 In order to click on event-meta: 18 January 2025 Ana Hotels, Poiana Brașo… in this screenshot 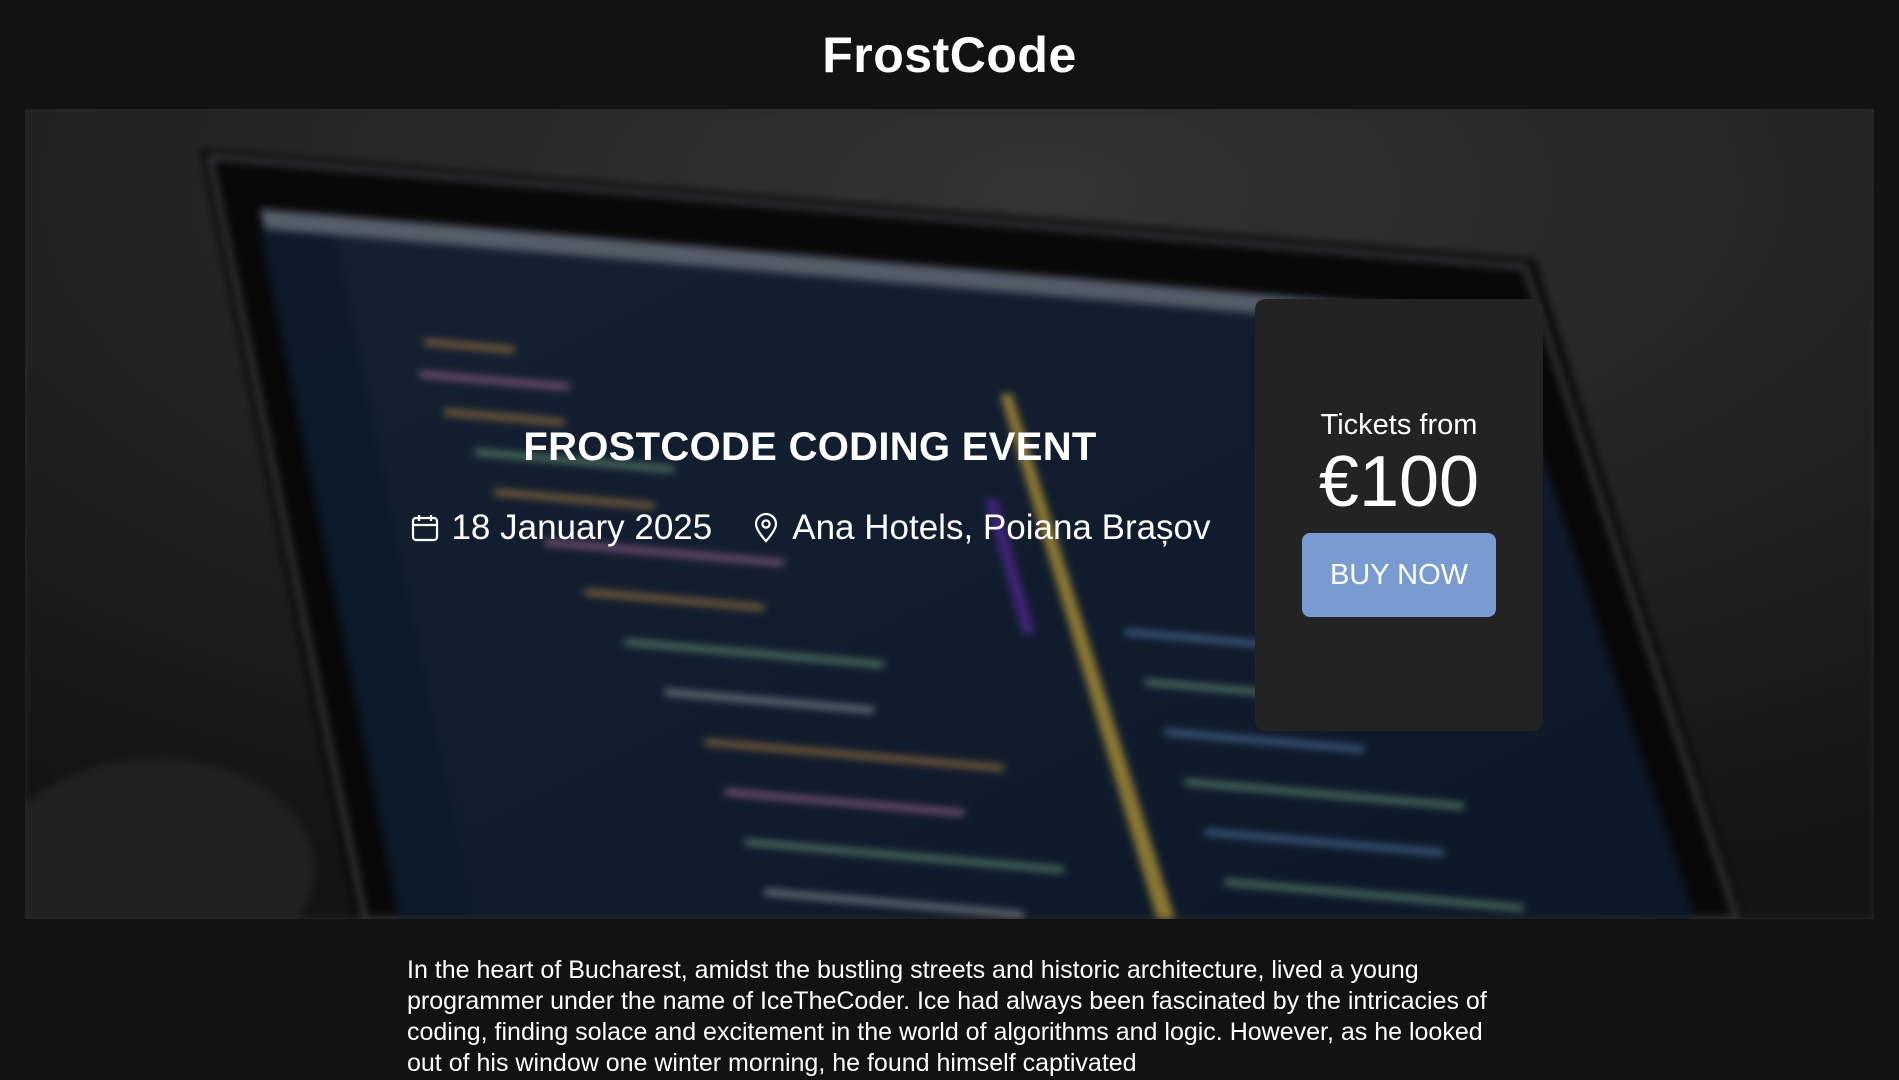, I will do `click(810, 528)`.